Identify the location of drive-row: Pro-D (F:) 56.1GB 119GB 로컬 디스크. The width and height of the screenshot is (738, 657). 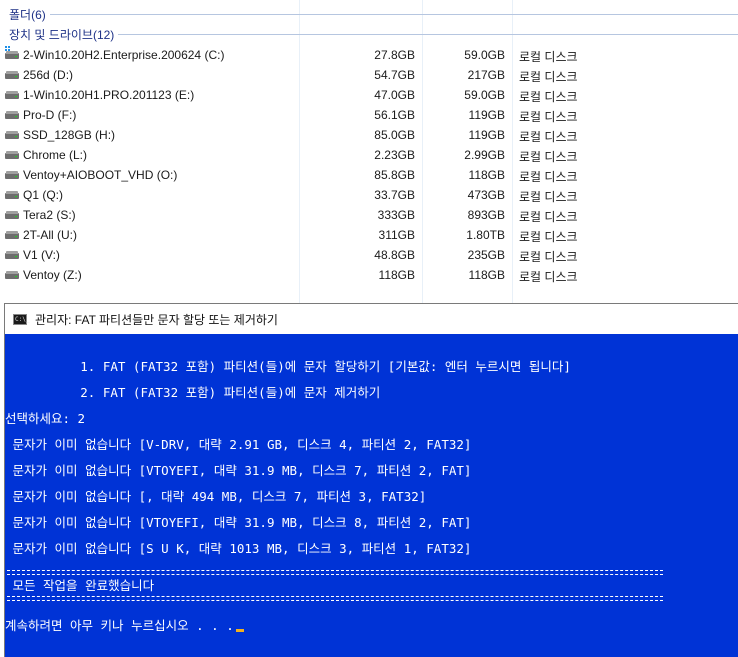
(369, 115).